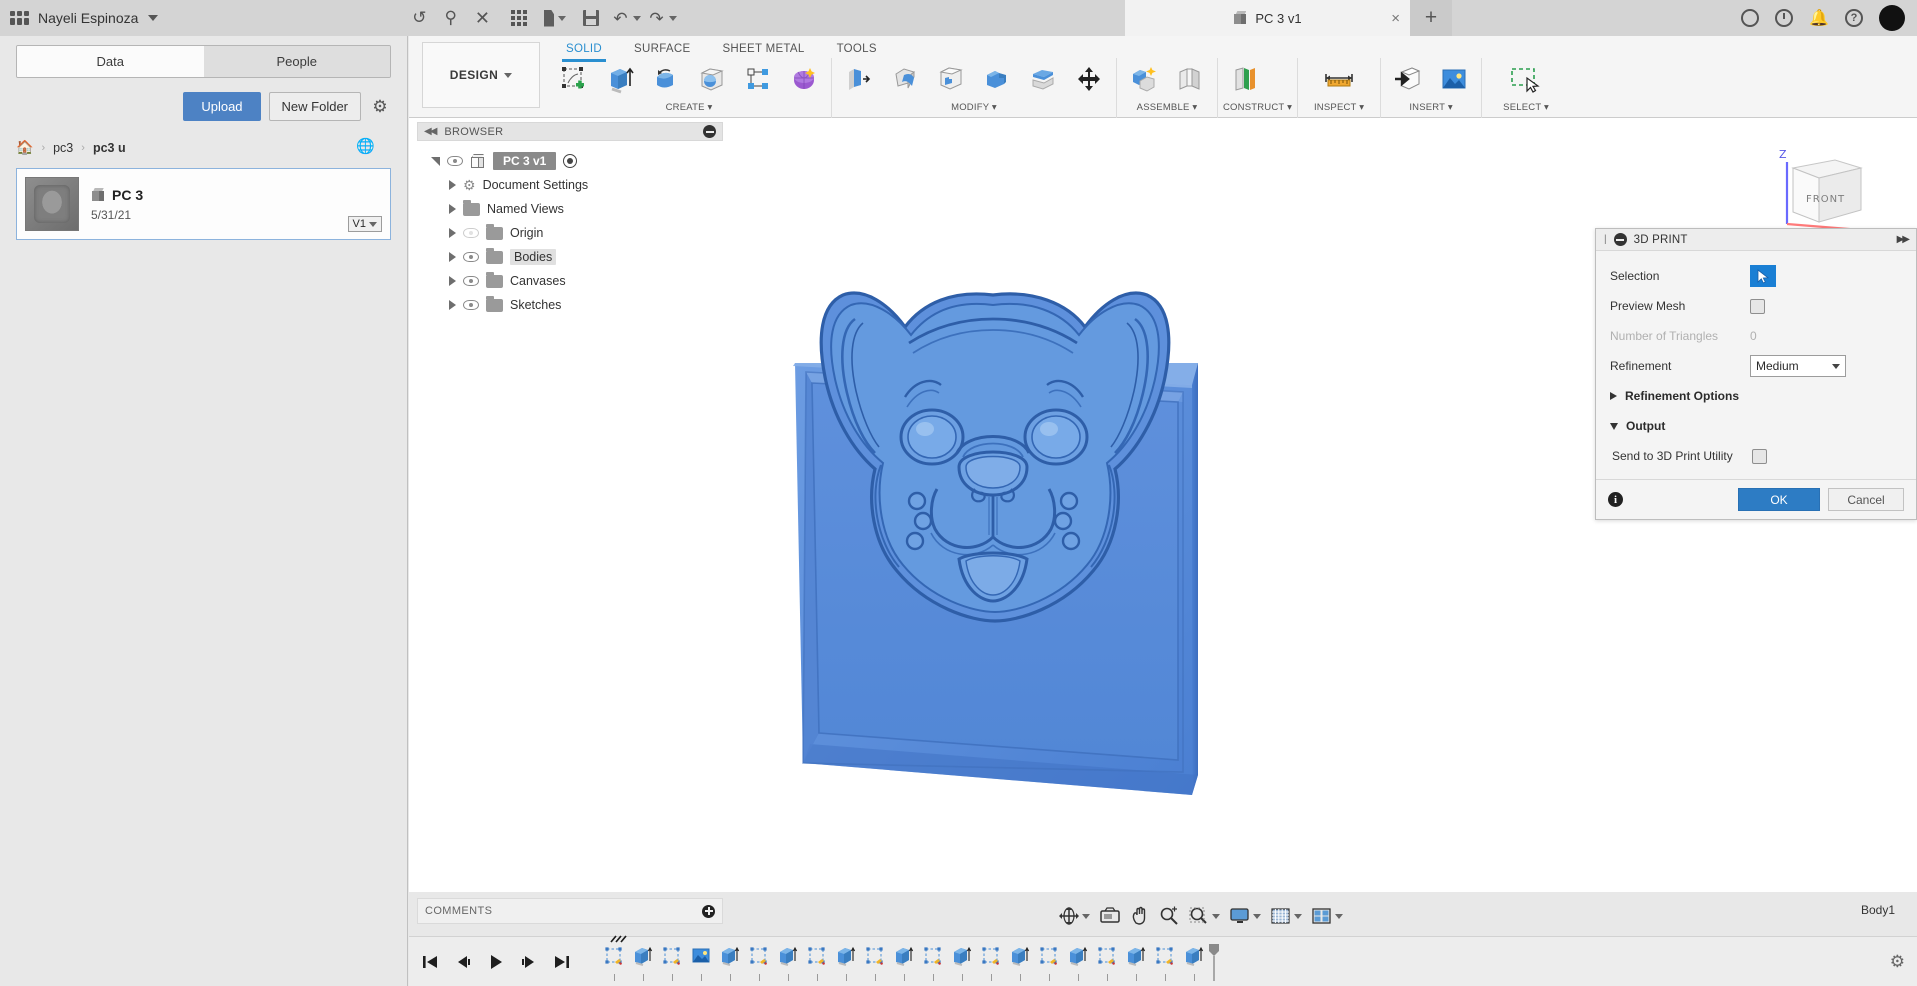  I want to click on document-tab: PC 3 v1 ×, so click(1267, 18).